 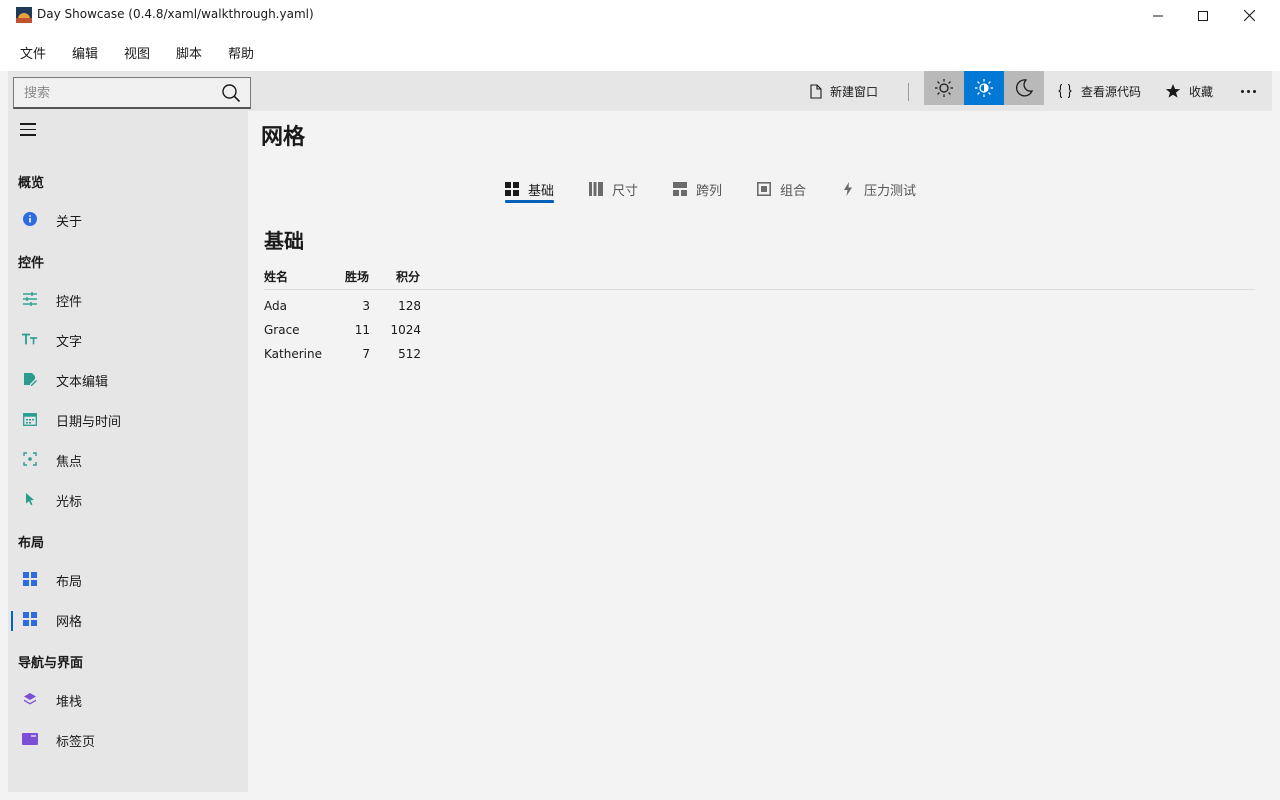 What do you see at coordinates (283, 137) in the screenshot?
I see `page-title: 网格` at bounding box center [283, 137].